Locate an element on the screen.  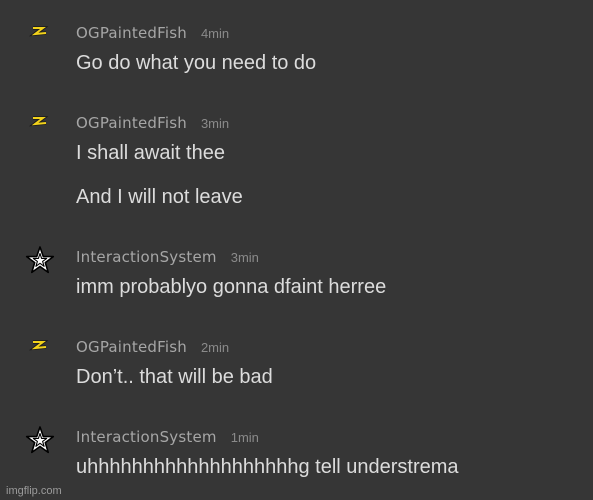
message-text: I shall await thee is located at coordinates (150, 153).